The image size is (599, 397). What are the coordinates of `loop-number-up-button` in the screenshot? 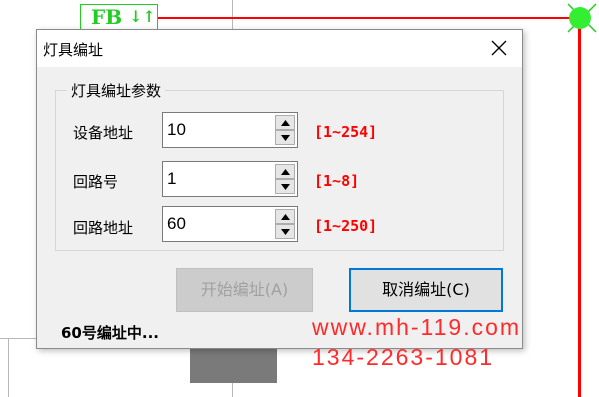 It's located at (285, 171).